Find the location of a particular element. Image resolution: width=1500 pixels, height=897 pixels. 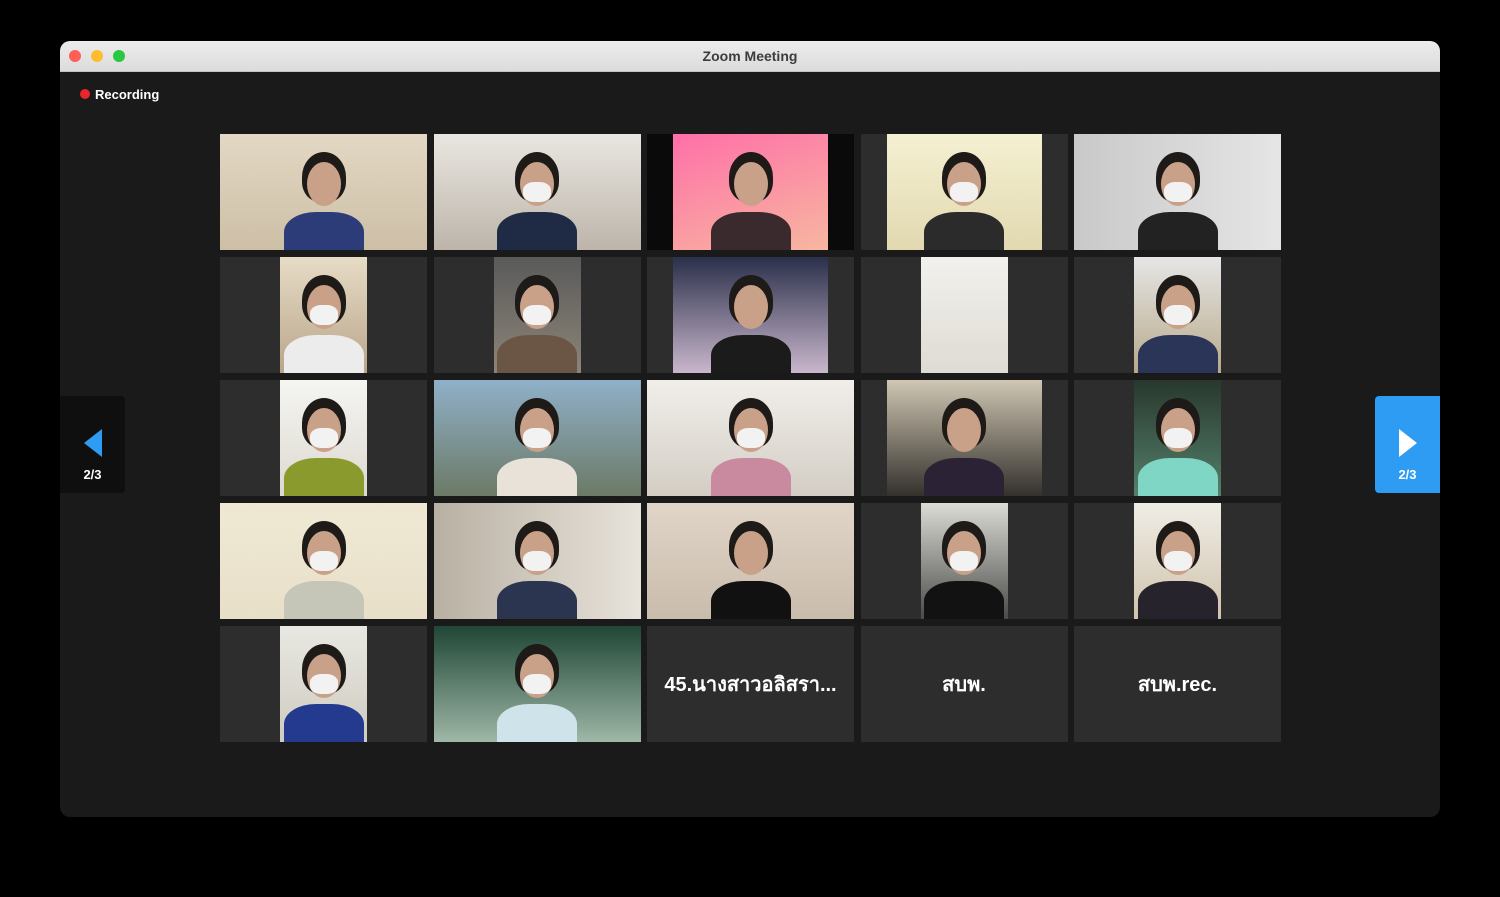

chevron-right-icon is located at coordinates (1407, 443).